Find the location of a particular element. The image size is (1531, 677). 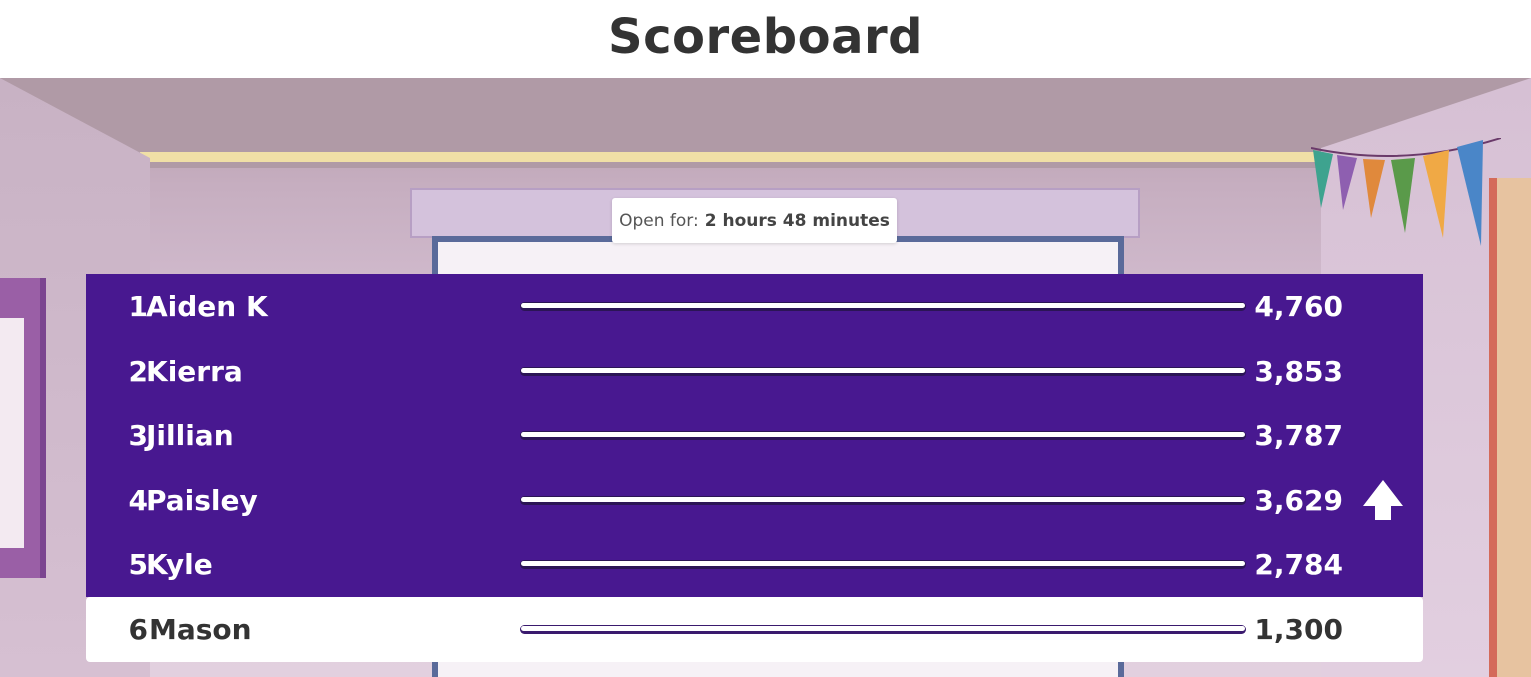

player-name: Aiden K is located at coordinates (207, 306).